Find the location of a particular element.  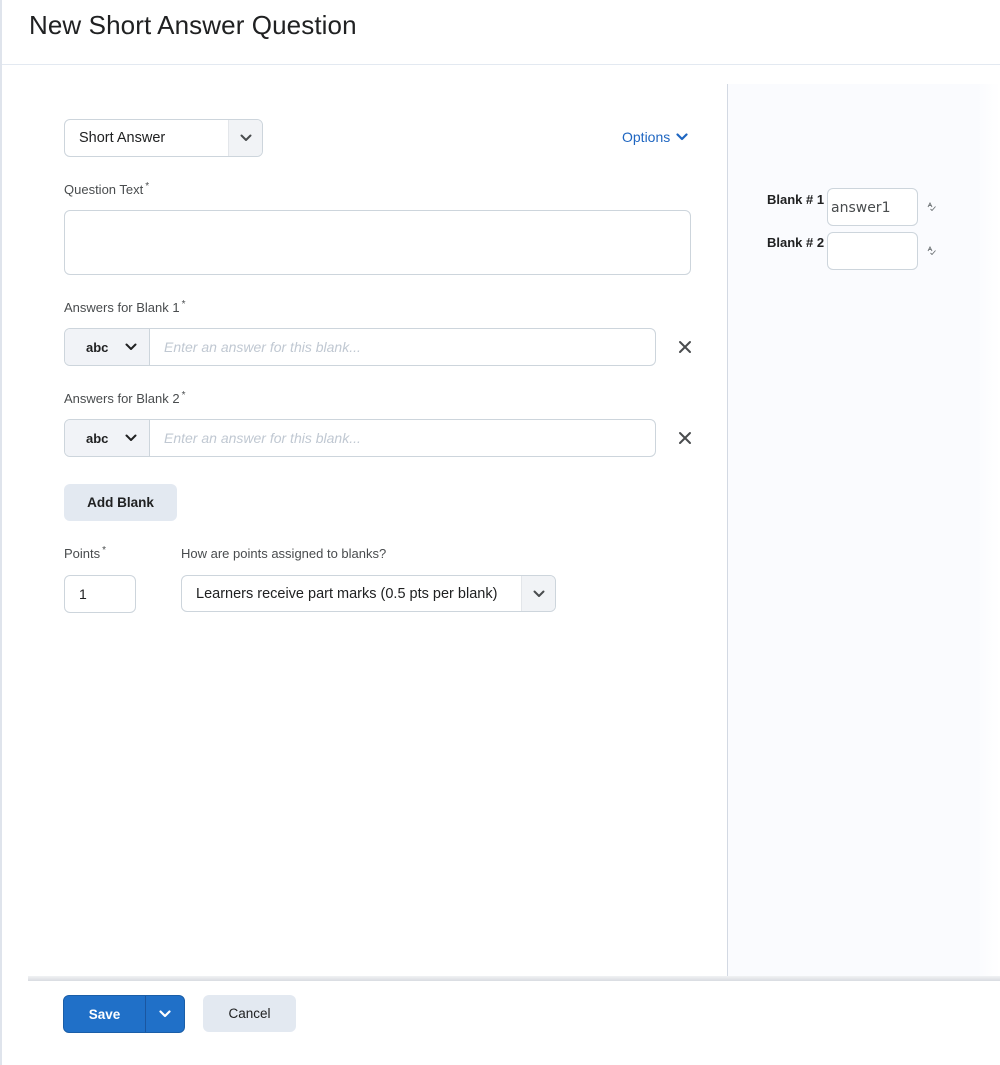

answers-blank-1-label: Answers for Blank 1 * is located at coordinates (125, 307).